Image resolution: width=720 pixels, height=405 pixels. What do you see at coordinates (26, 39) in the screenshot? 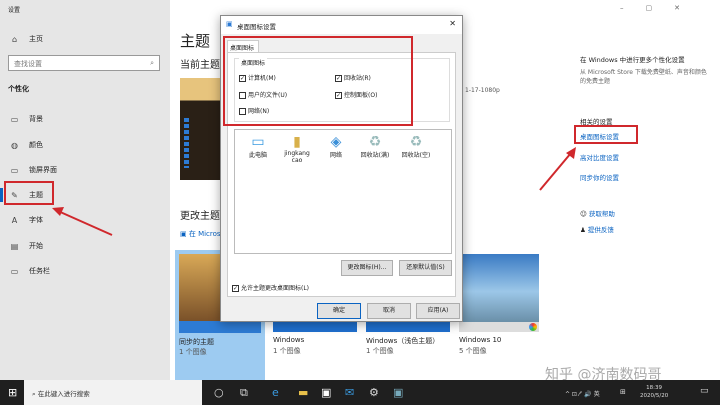
I see `sidebar-home: ⌂ 主页` at bounding box center [26, 39].